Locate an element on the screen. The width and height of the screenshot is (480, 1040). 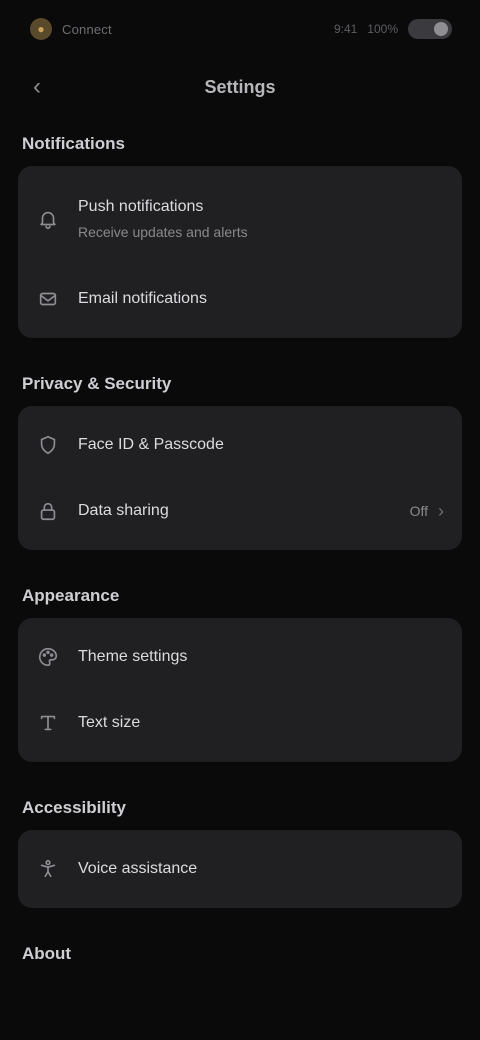
face-id-passcode-row: Face ID & Passcode is located at coordinates (240, 445).